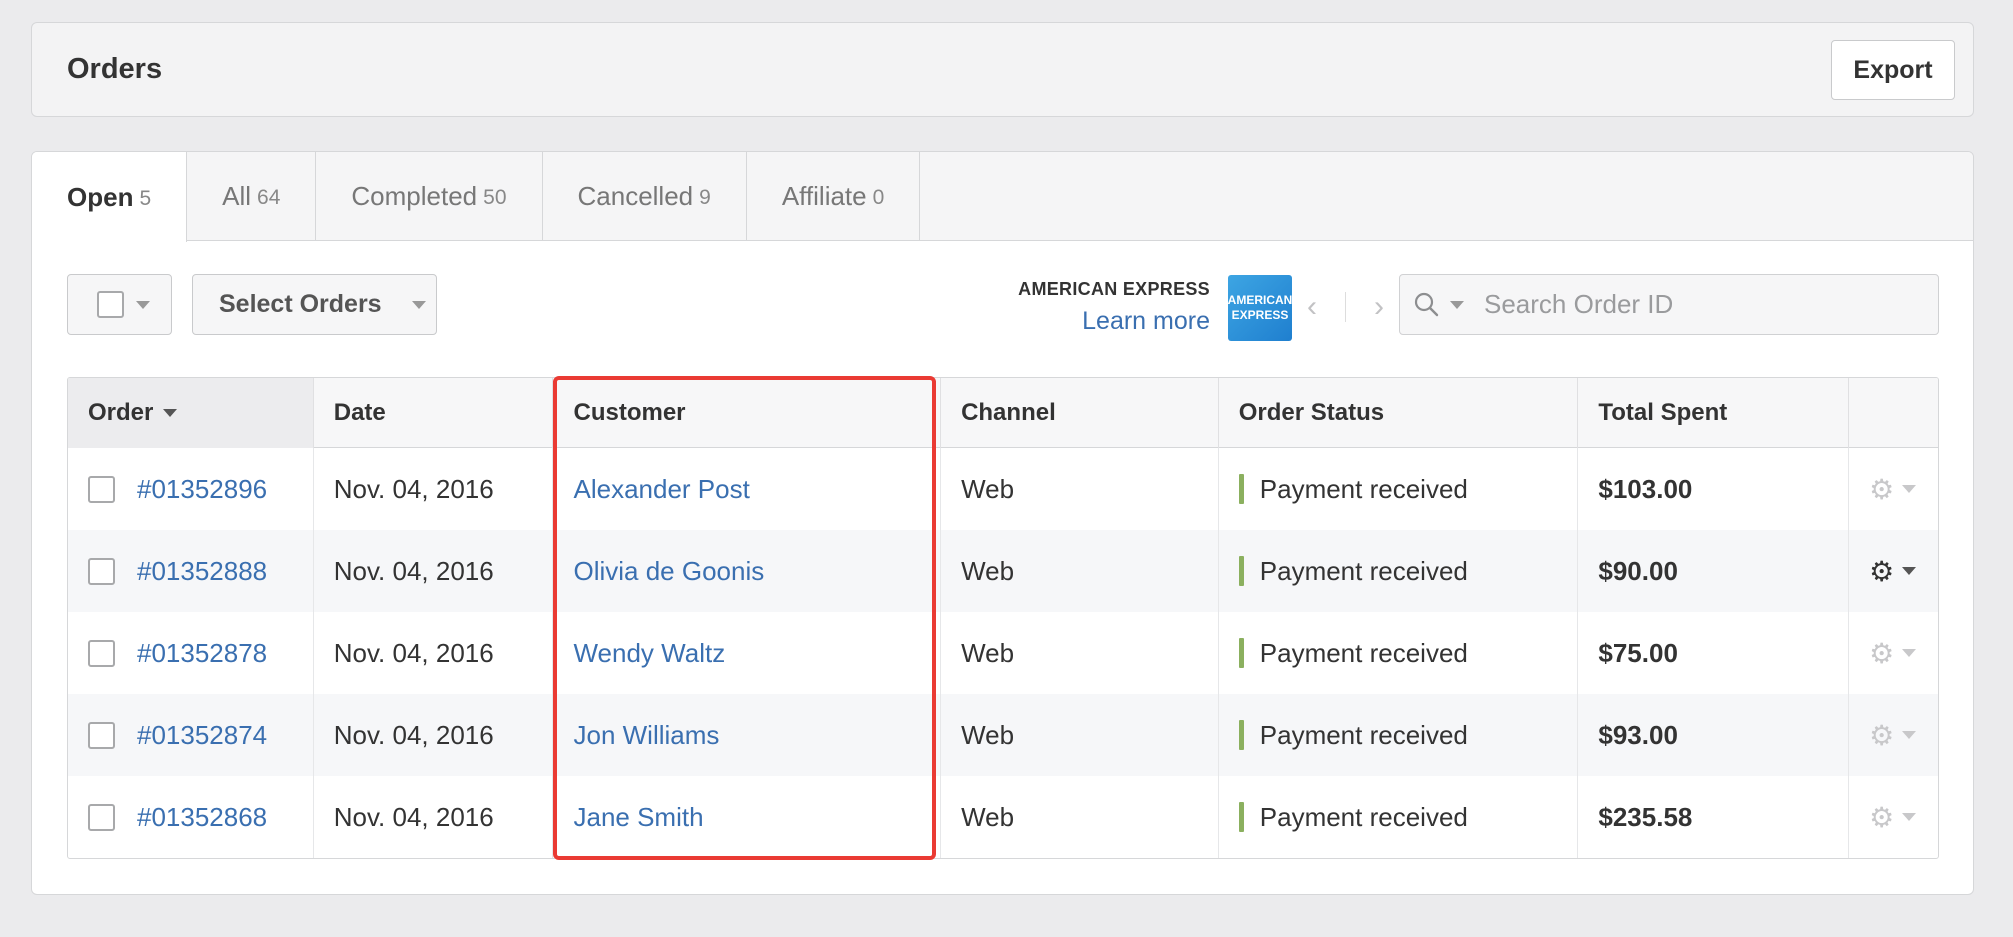  What do you see at coordinates (1714, 413) in the screenshot?
I see `column-header-total-spent: Total Spent` at bounding box center [1714, 413].